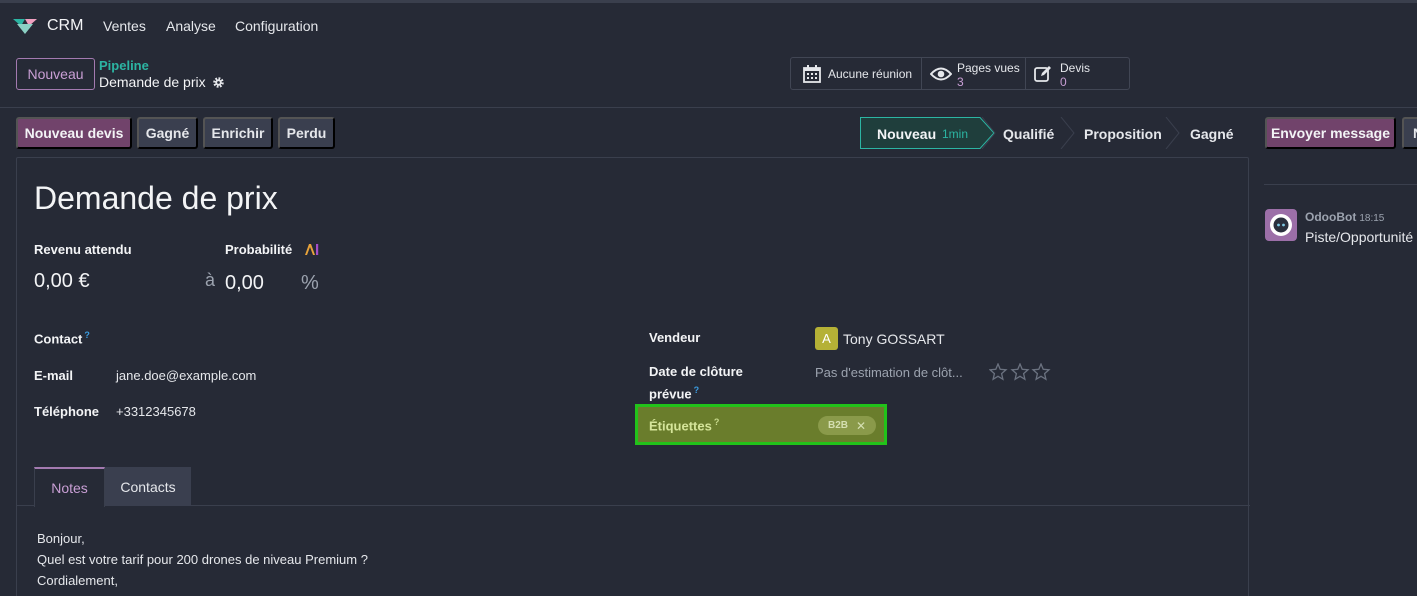 The height and width of the screenshot is (596, 1417). Describe the element at coordinates (238, 133) in the screenshot. I see `enrich-button: Enrichir` at that location.